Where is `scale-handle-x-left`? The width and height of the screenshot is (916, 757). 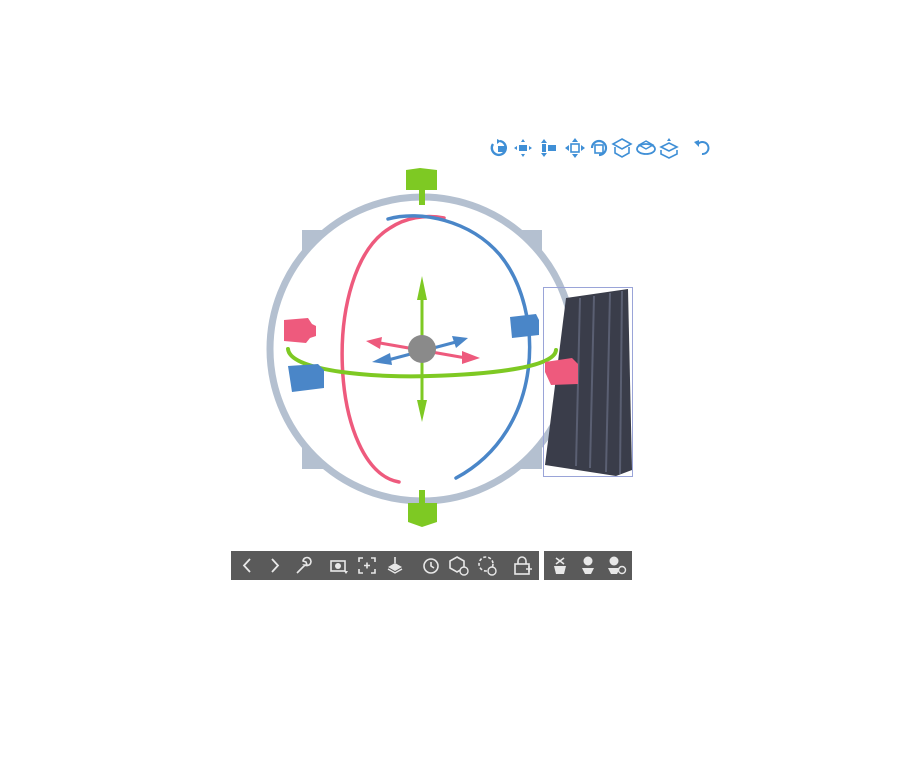 scale-handle-x-left is located at coordinates (300, 330).